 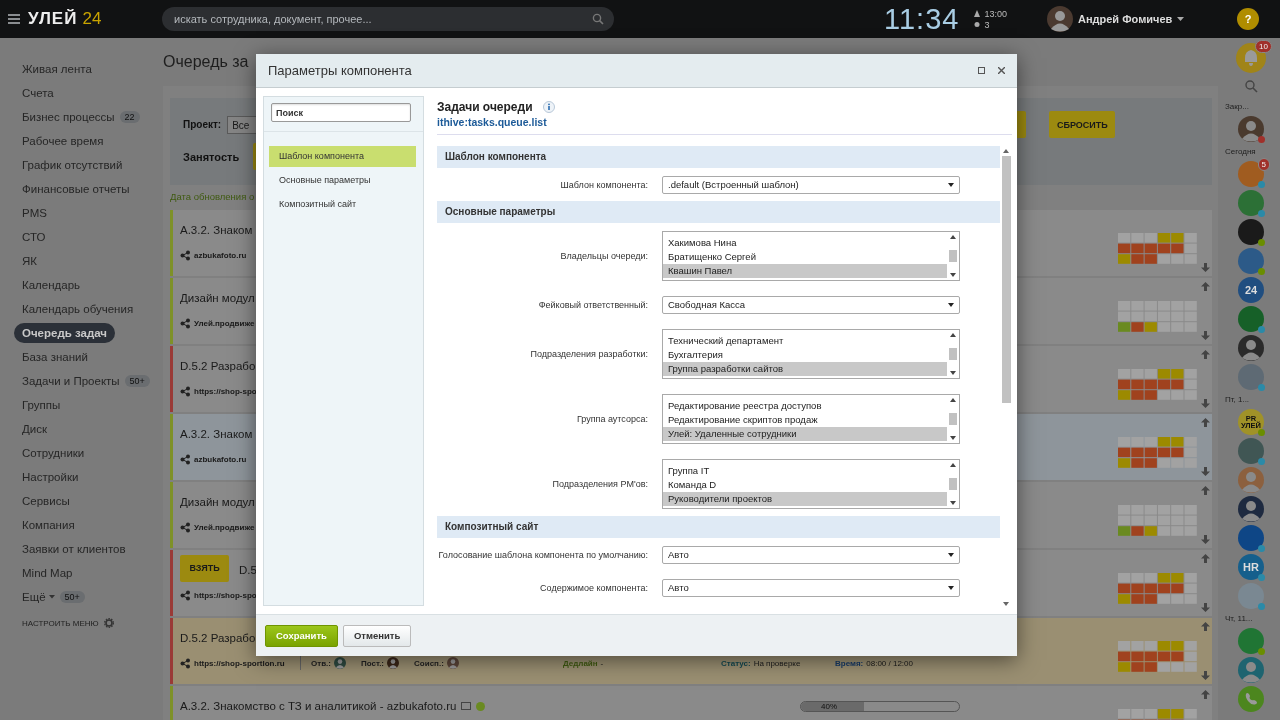 What do you see at coordinates (1241, 152) in the screenshot?
I see `date-label: Сегодня` at bounding box center [1241, 152].